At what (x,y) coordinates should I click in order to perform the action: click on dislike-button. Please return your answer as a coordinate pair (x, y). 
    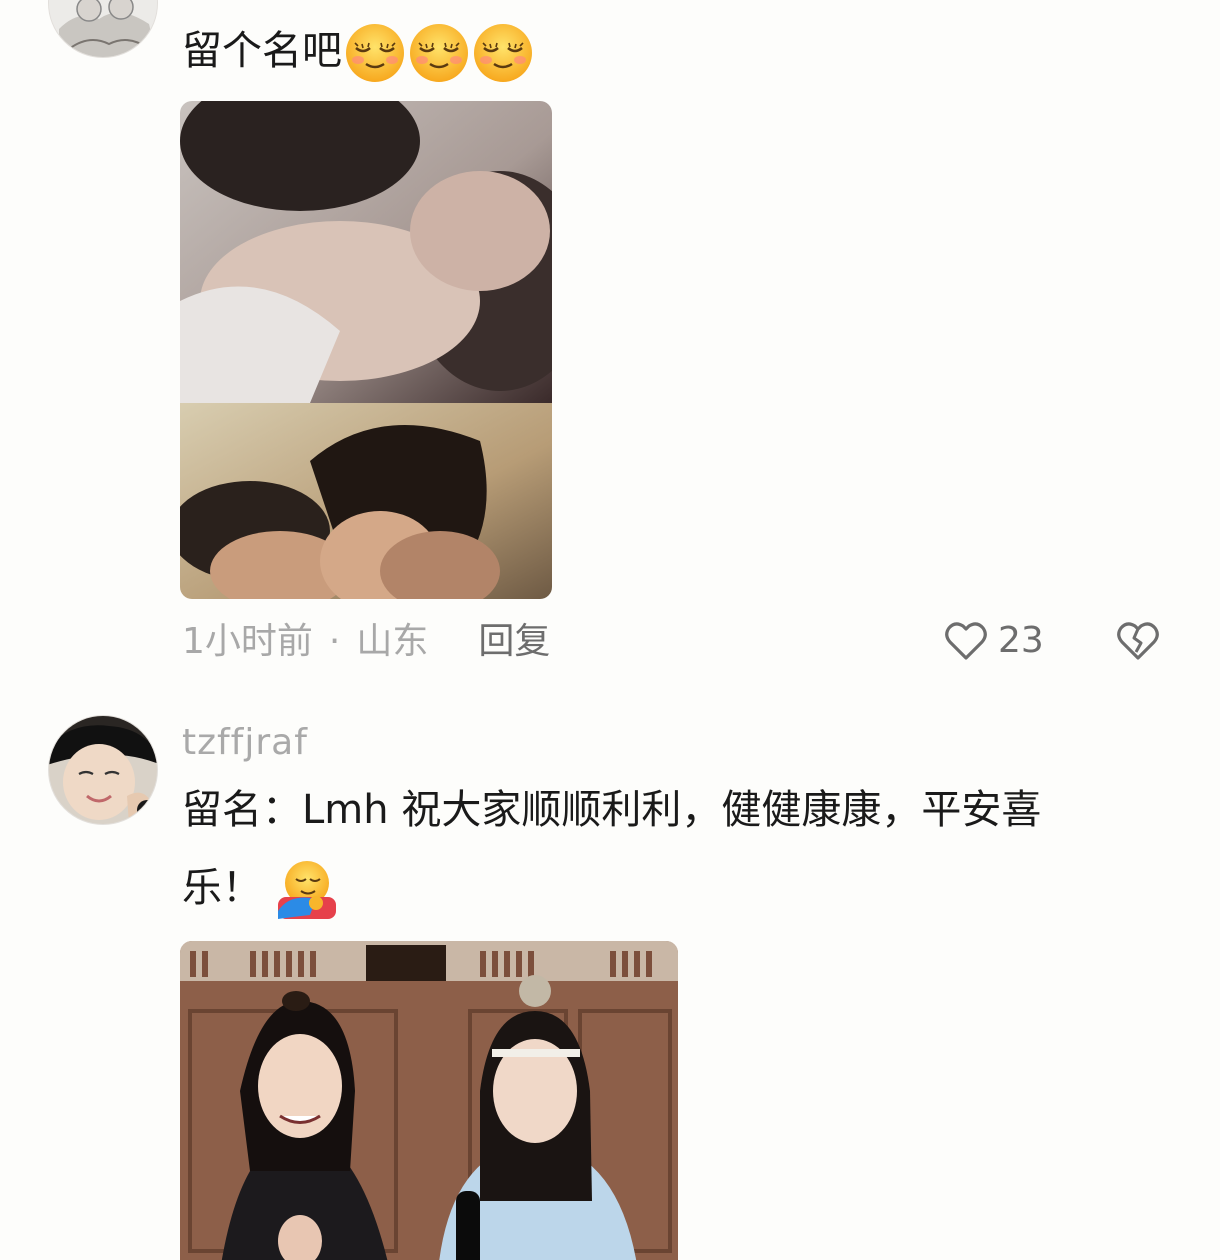
    Looking at the image, I should click on (1138, 640).